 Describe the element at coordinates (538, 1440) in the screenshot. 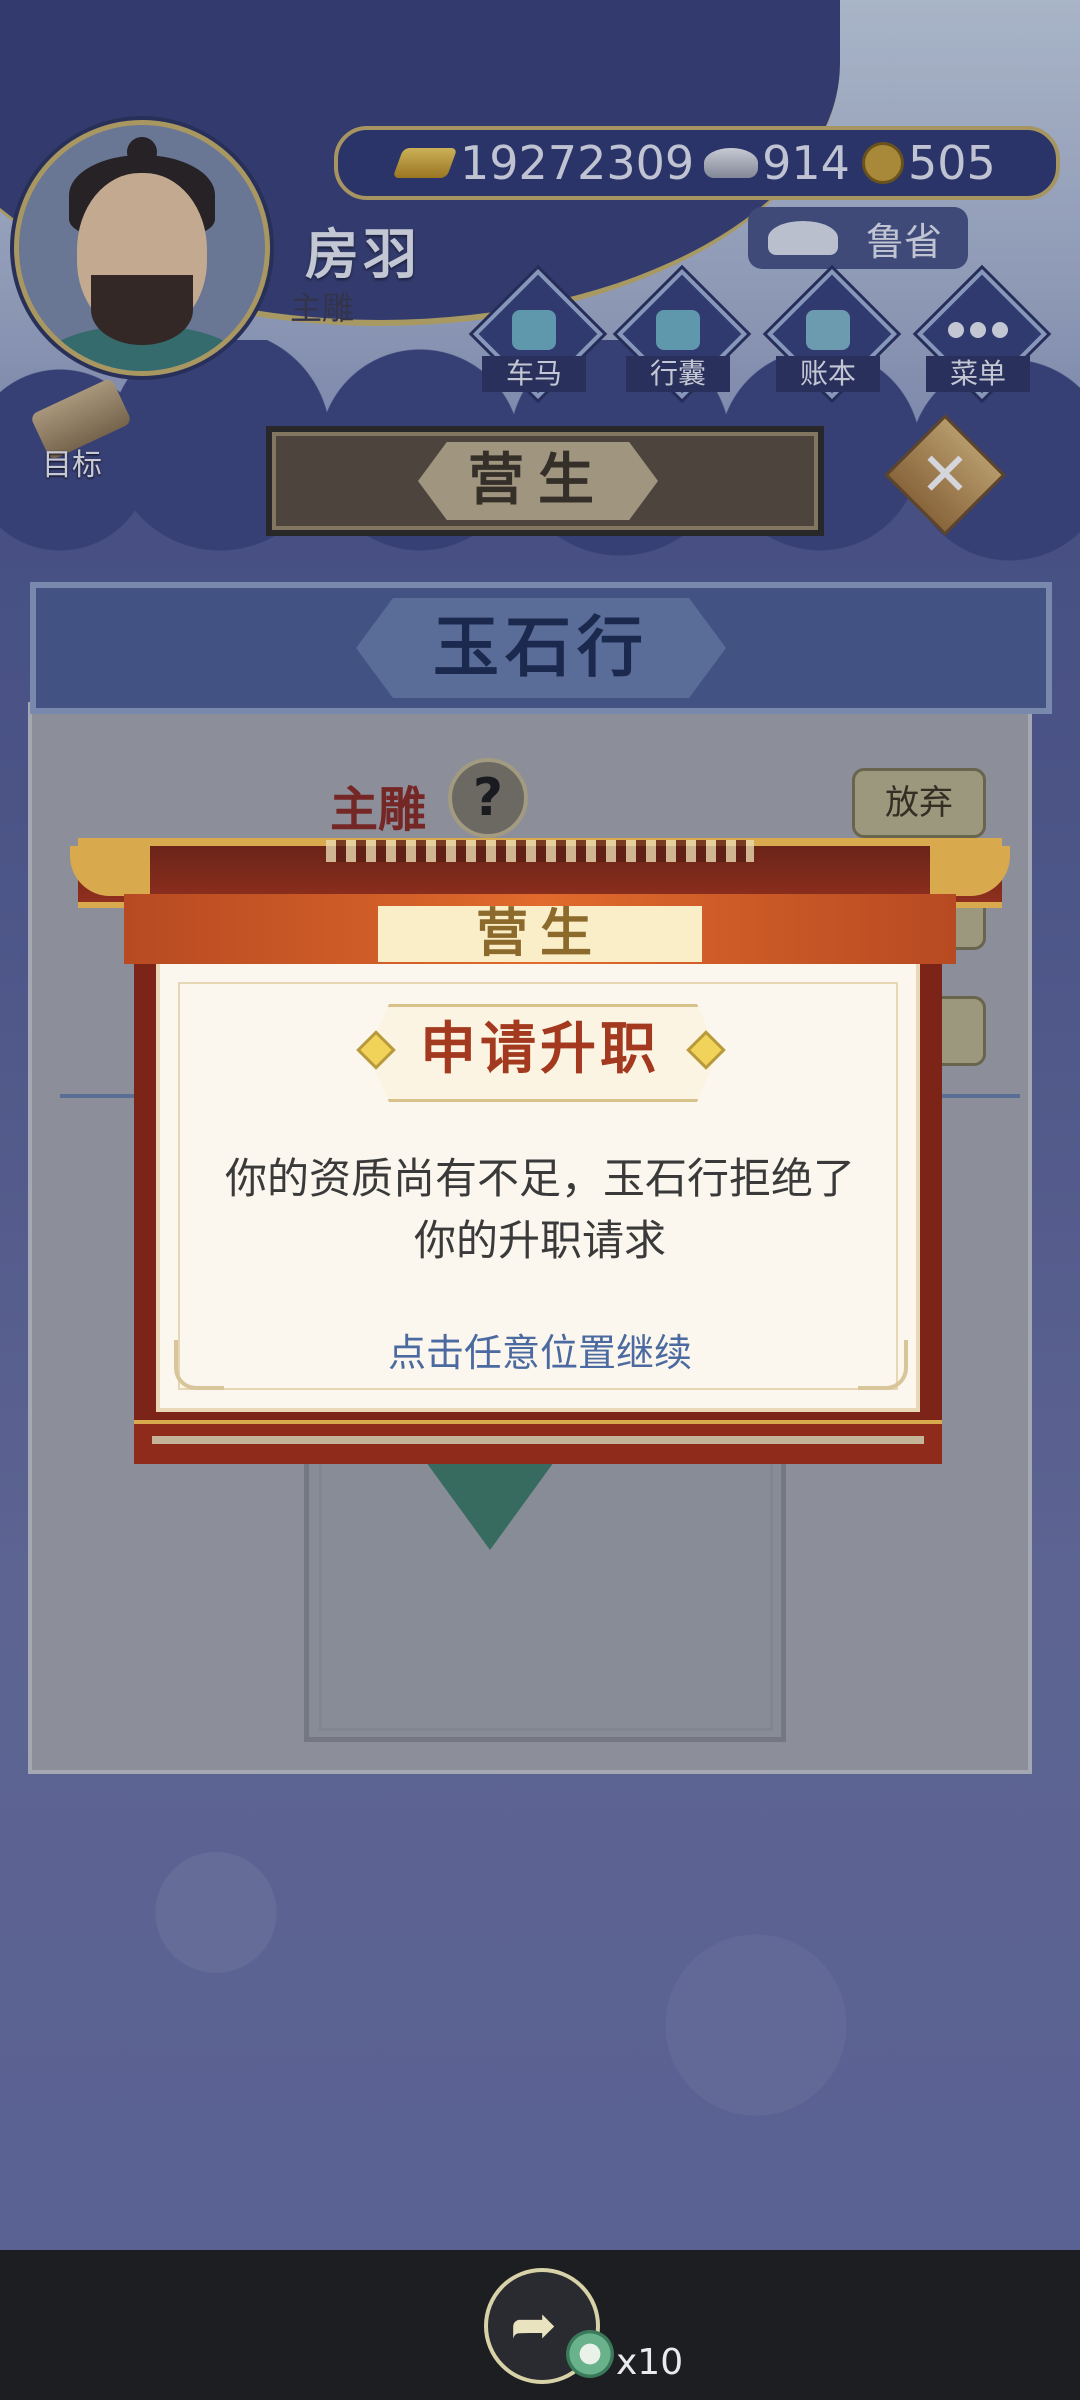

I see `dialog-footer-line` at that location.